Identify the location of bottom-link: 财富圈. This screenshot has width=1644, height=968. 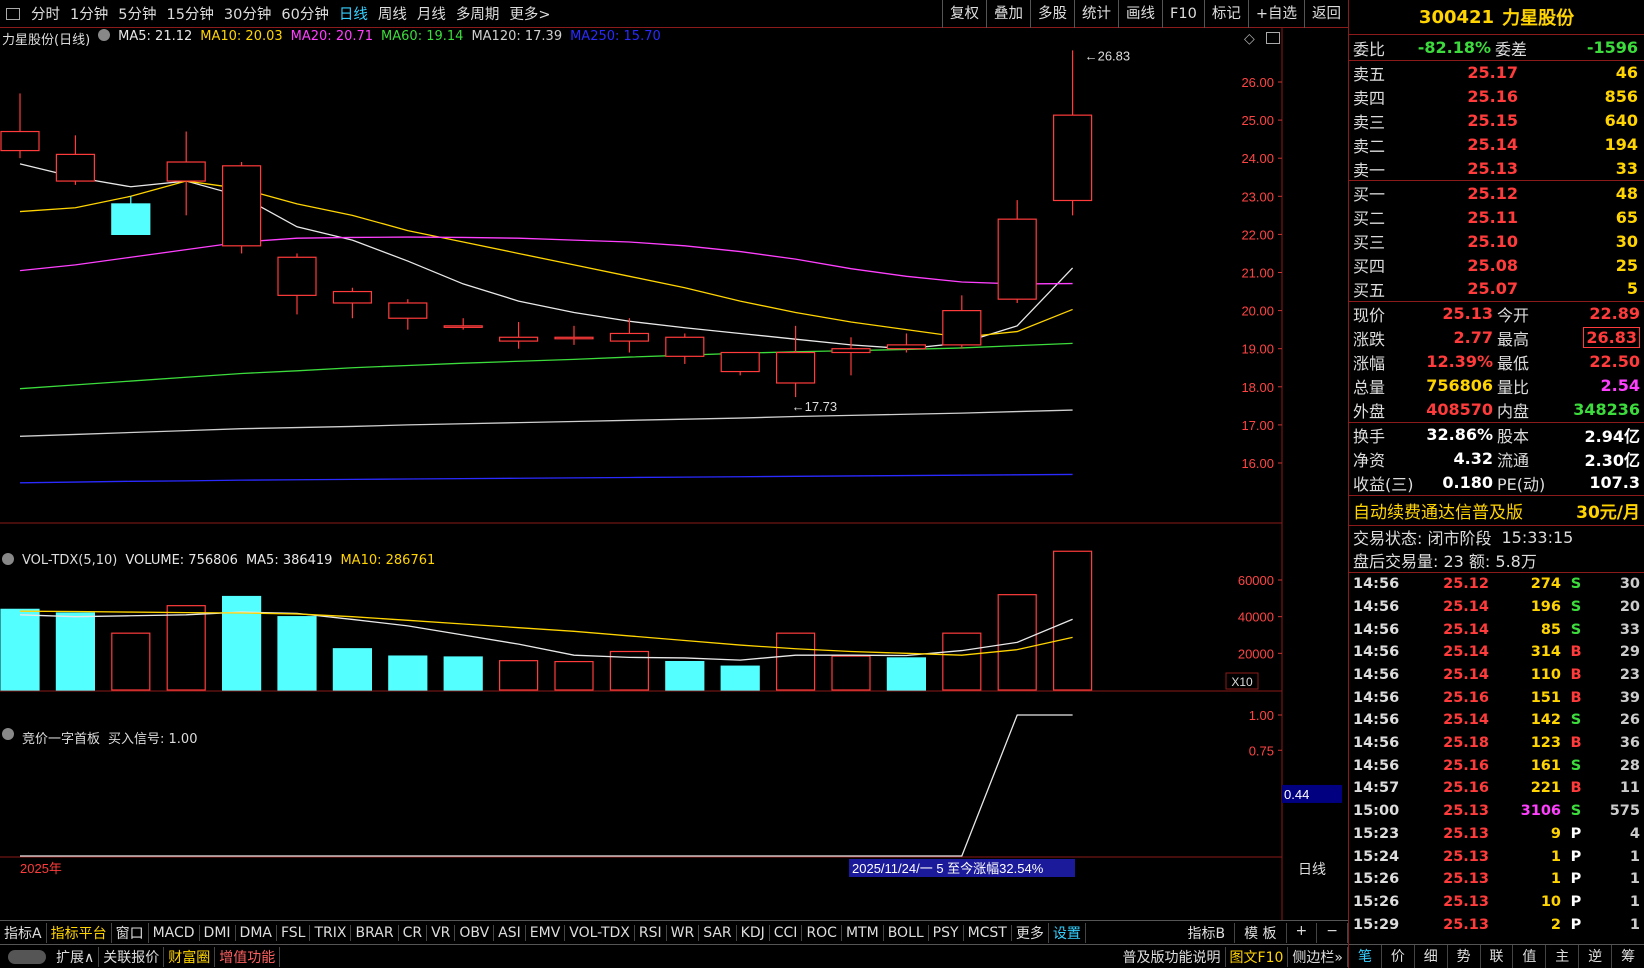
(190, 956).